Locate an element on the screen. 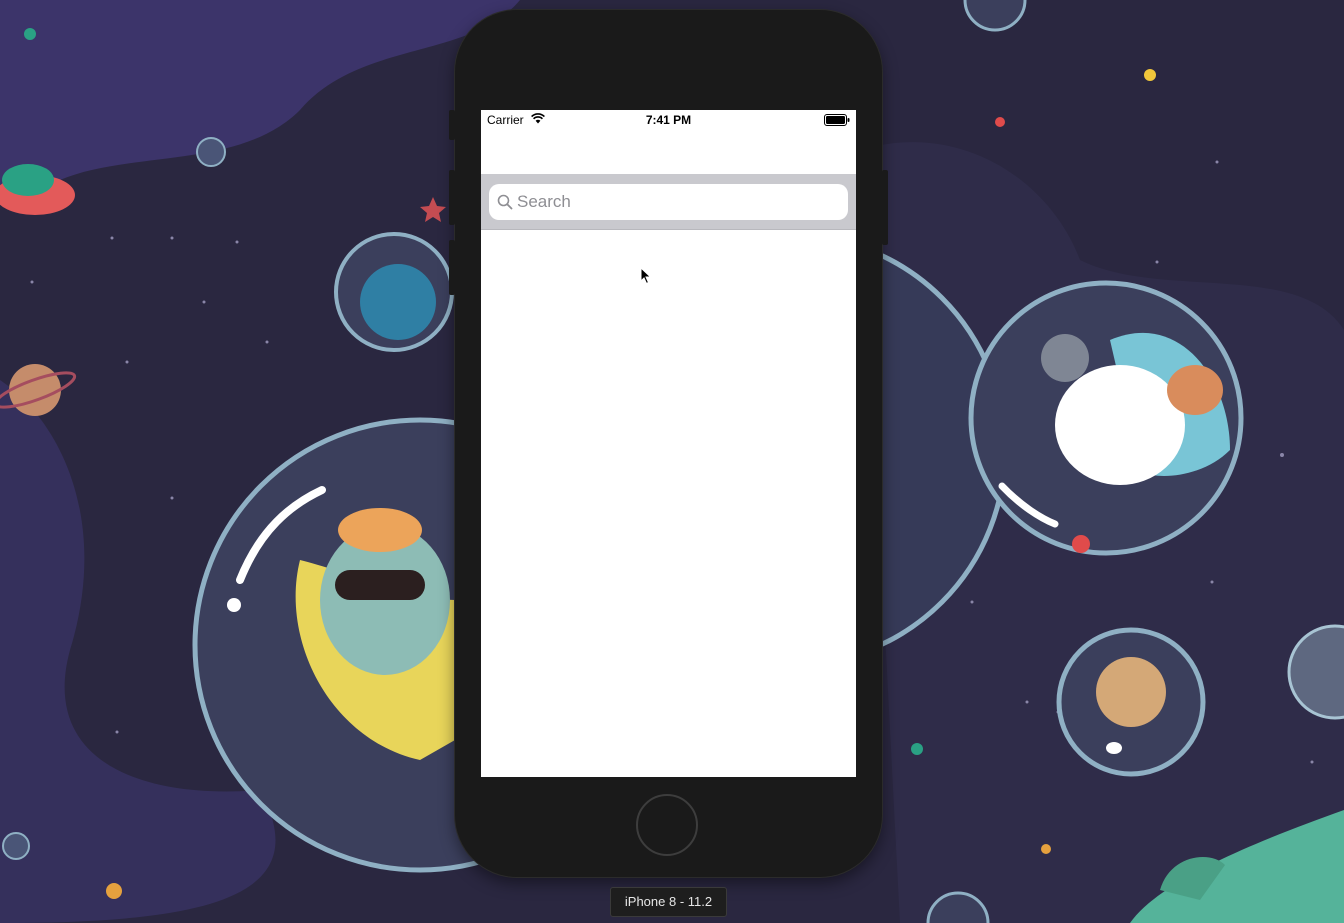 The image size is (1344, 923). status-time: 7:41 PM is located at coordinates (668, 120).